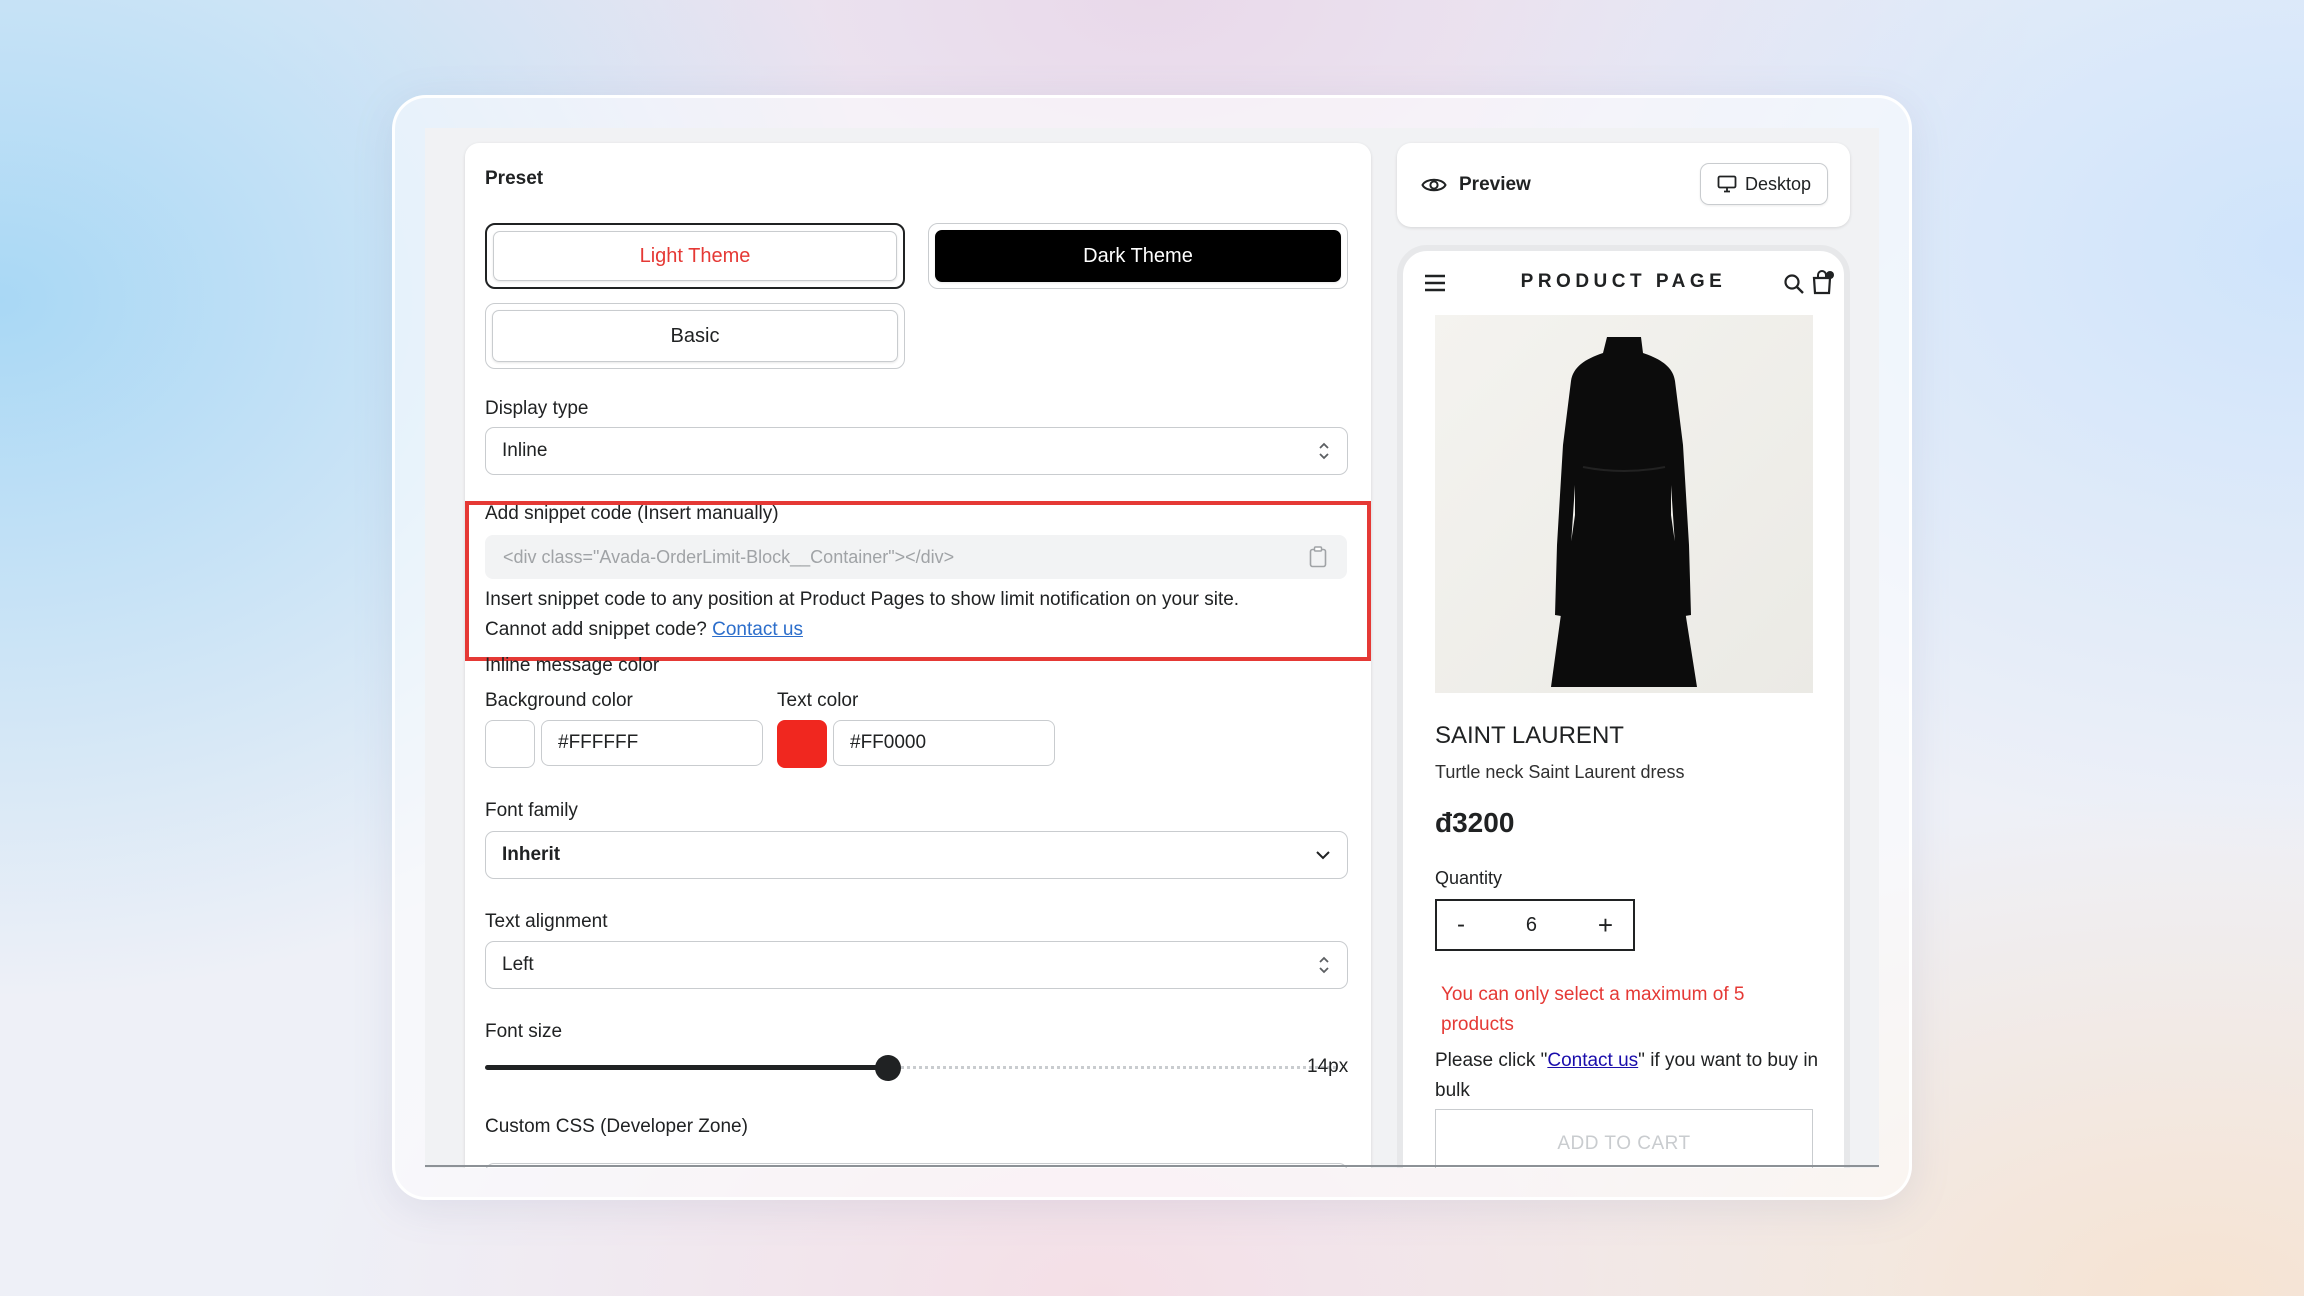 The height and width of the screenshot is (1296, 2304). What do you see at coordinates (1624, 512) in the screenshot?
I see `dress-illustration` at bounding box center [1624, 512].